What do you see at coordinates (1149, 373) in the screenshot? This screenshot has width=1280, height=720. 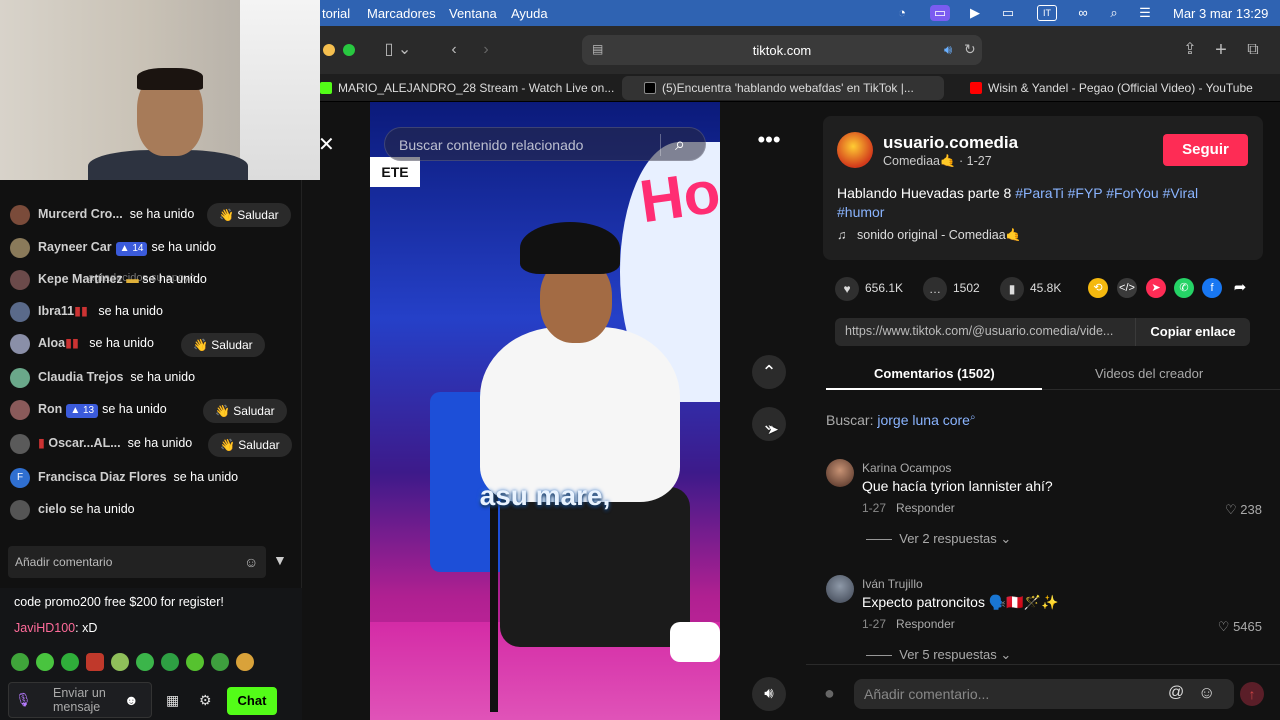 I see `tab-creator-videos: Videos del creador` at bounding box center [1149, 373].